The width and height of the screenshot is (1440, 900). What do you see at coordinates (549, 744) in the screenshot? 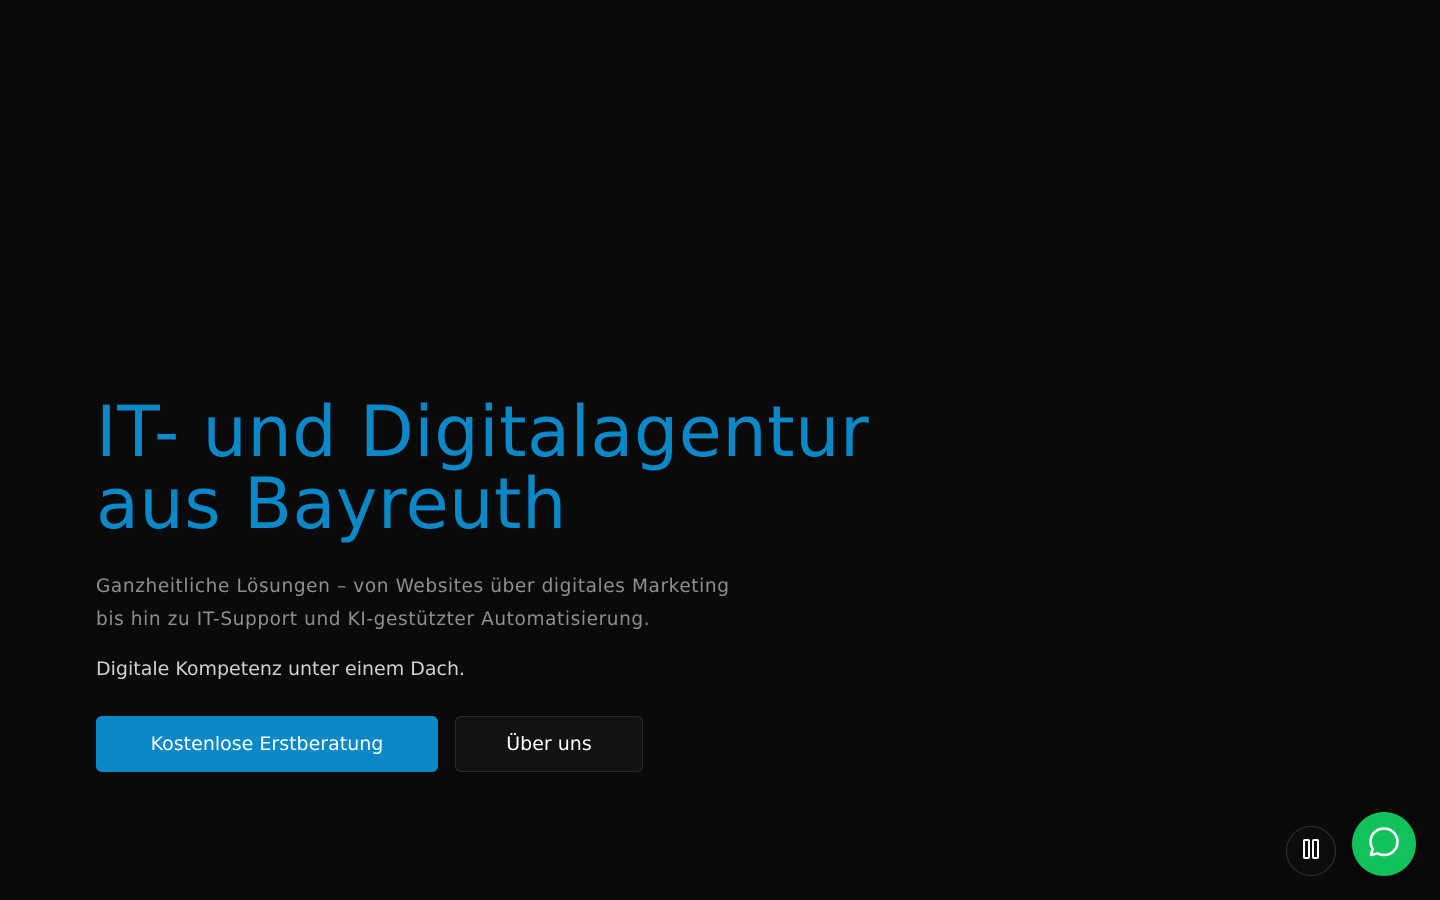
I see `about-us-button: Über uns` at bounding box center [549, 744].